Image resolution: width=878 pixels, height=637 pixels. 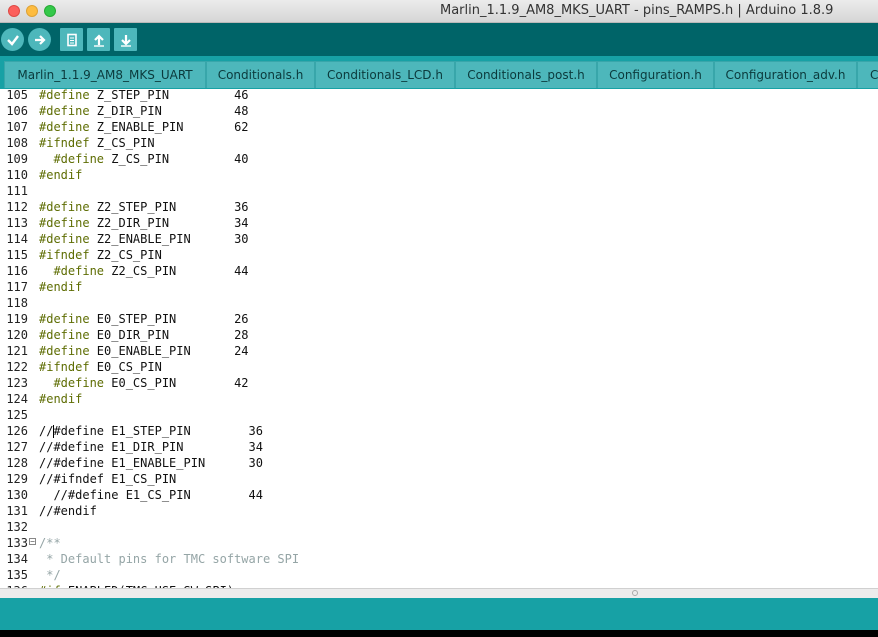 What do you see at coordinates (867, 74) in the screenshot?
I see `tab-overflow: C` at bounding box center [867, 74].